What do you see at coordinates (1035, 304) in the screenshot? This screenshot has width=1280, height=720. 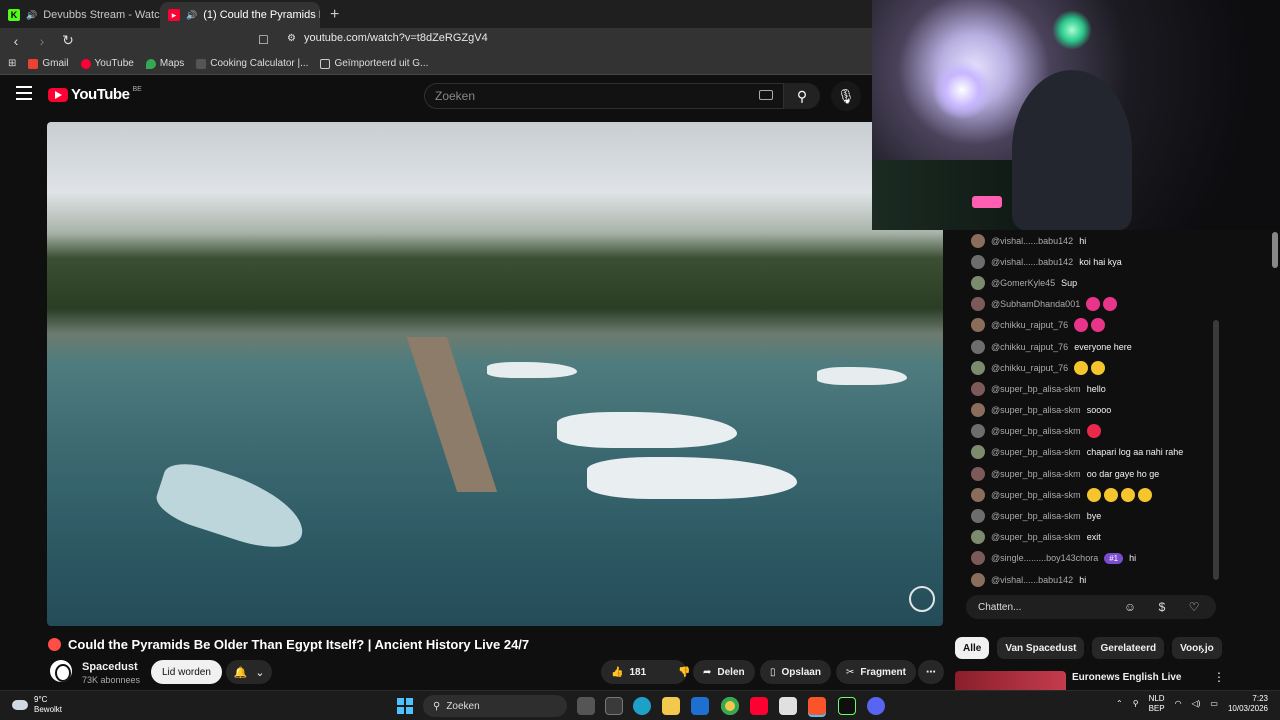 I see `chat-username: @SubhamDhanda001` at bounding box center [1035, 304].